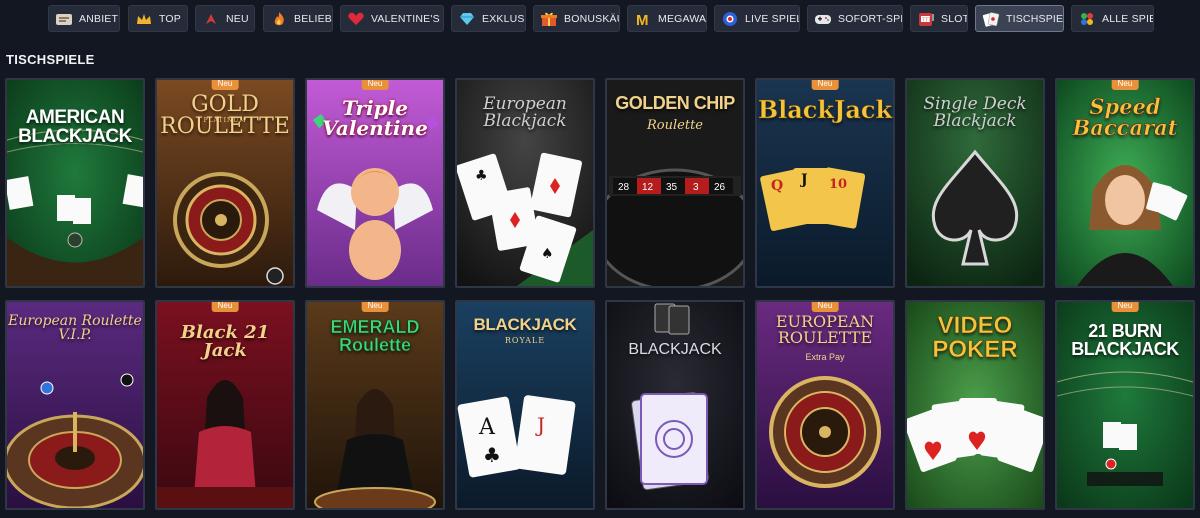 The width and height of the screenshot is (1200, 518). I want to click on category-sofort-spiele: SOFORT-SPIELE, so click(855, 18).